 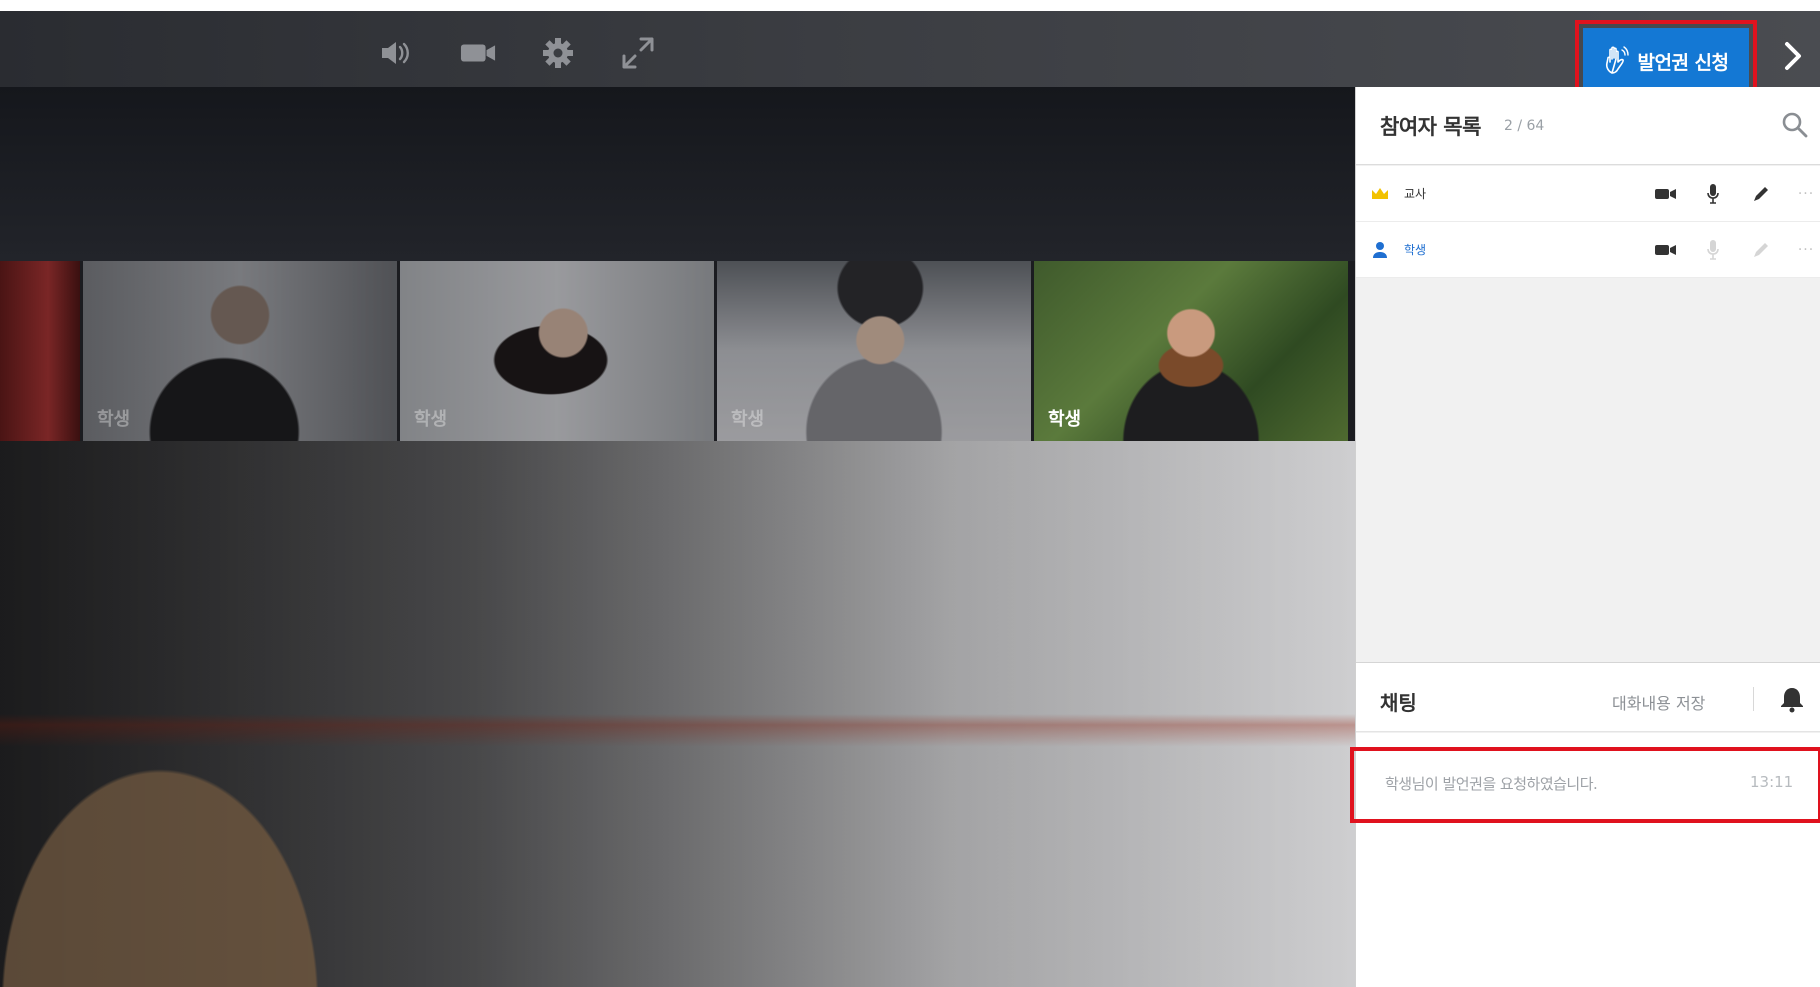 What do you see at coordinates (1793, 56) in the screenshot?
I see `chevron-right-icon` at bounding box center [1793, 56].